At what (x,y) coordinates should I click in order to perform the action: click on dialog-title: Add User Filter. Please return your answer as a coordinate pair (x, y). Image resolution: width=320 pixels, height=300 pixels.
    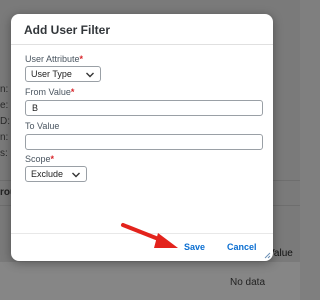
    Looking at the image, I should click on (67, 30).